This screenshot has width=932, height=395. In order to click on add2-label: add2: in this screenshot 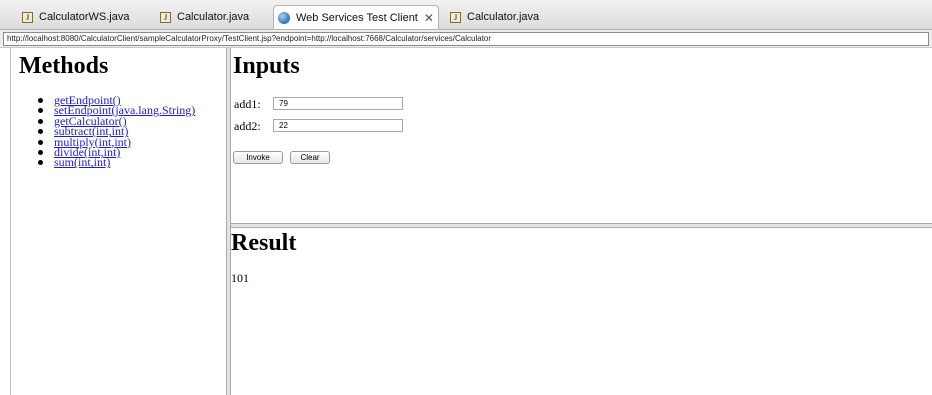, I will do `click(247, 126)`.